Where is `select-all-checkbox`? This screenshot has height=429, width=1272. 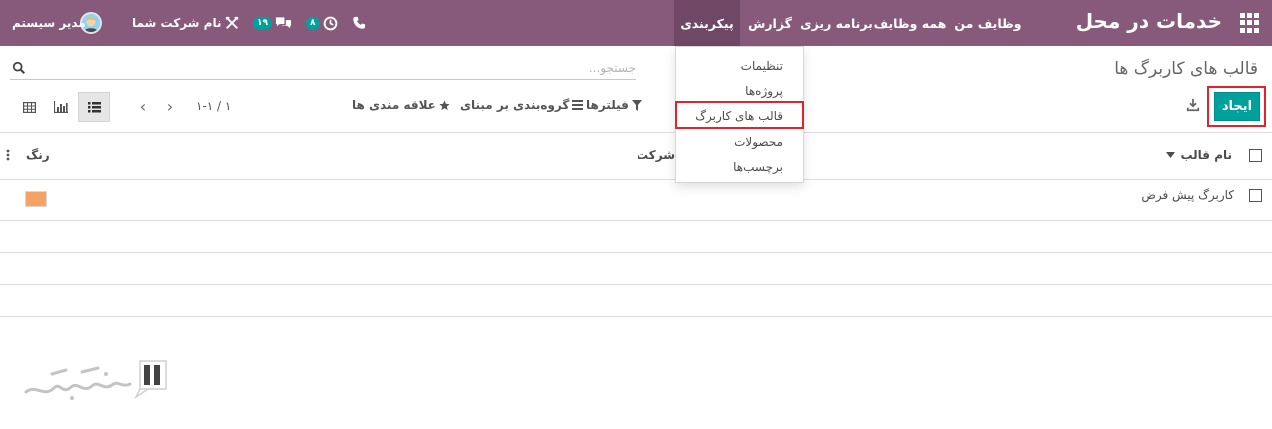 select-all-checkbox is located at coordinates (1255, 155).